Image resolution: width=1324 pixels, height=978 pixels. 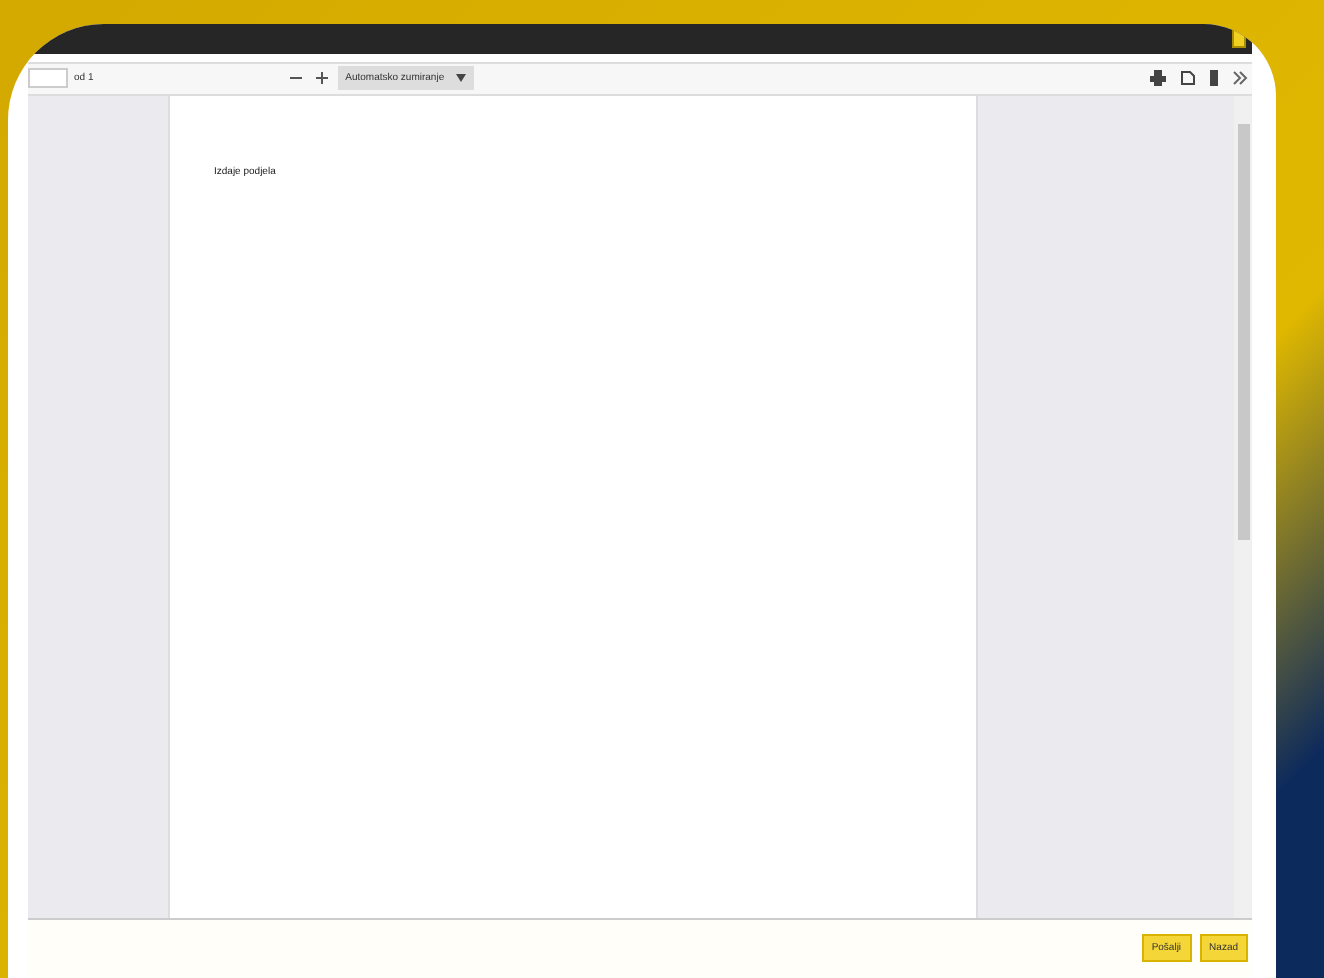 I want to click on open-button, so click(x=1188, y=78).